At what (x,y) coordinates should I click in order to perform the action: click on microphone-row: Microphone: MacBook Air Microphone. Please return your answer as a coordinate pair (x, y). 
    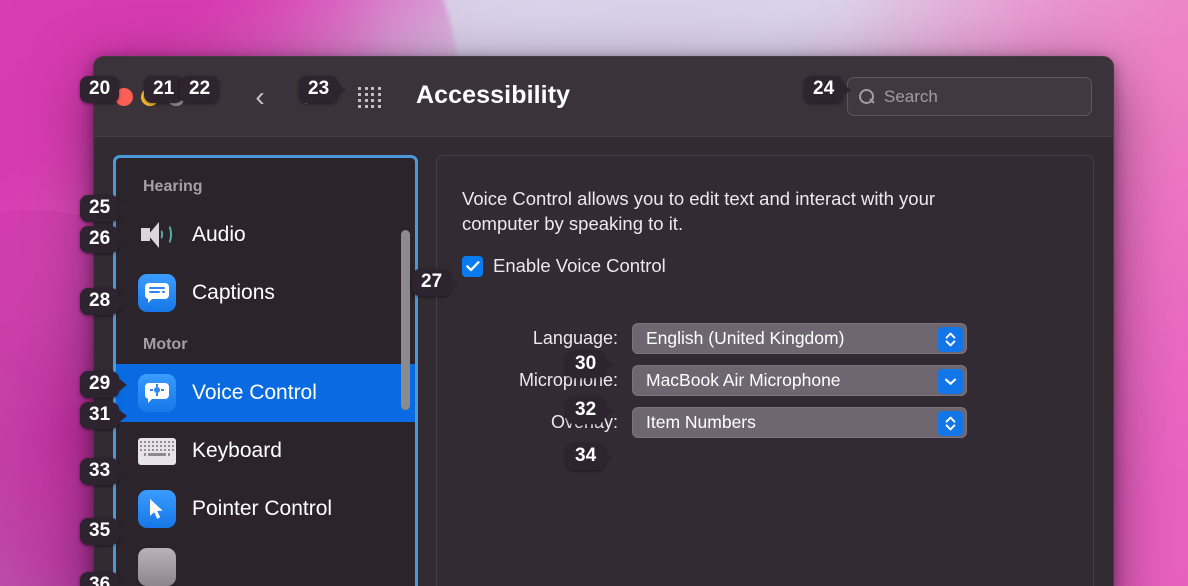
    Looking at the image, I should click on (761, 381).